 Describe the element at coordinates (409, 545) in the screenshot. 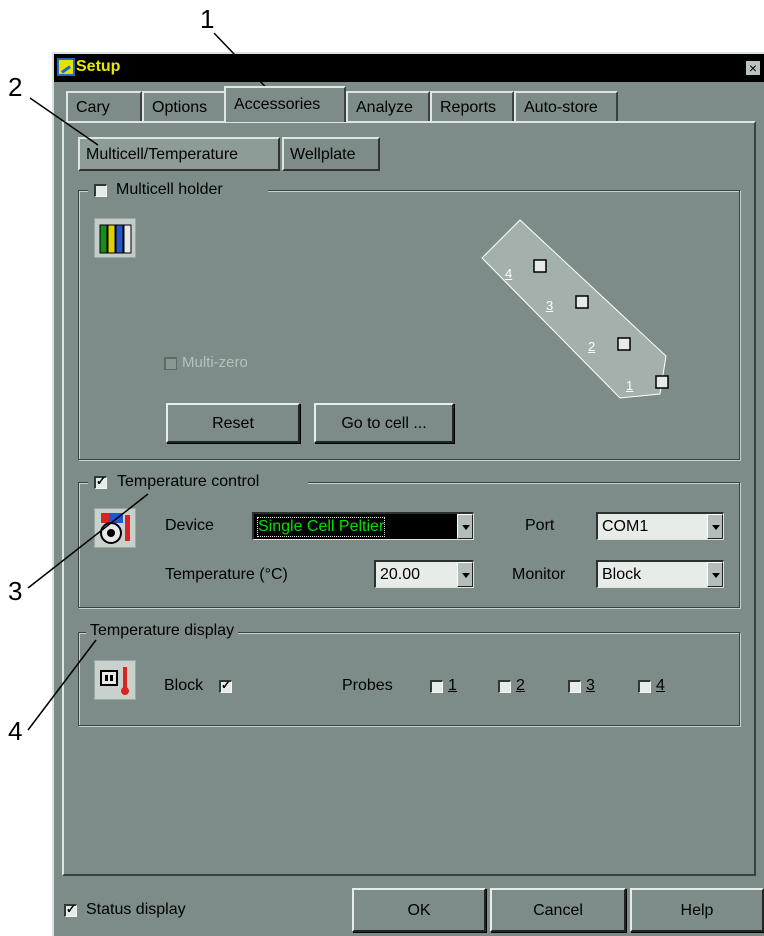

I see `temperature-control-group` at that location.